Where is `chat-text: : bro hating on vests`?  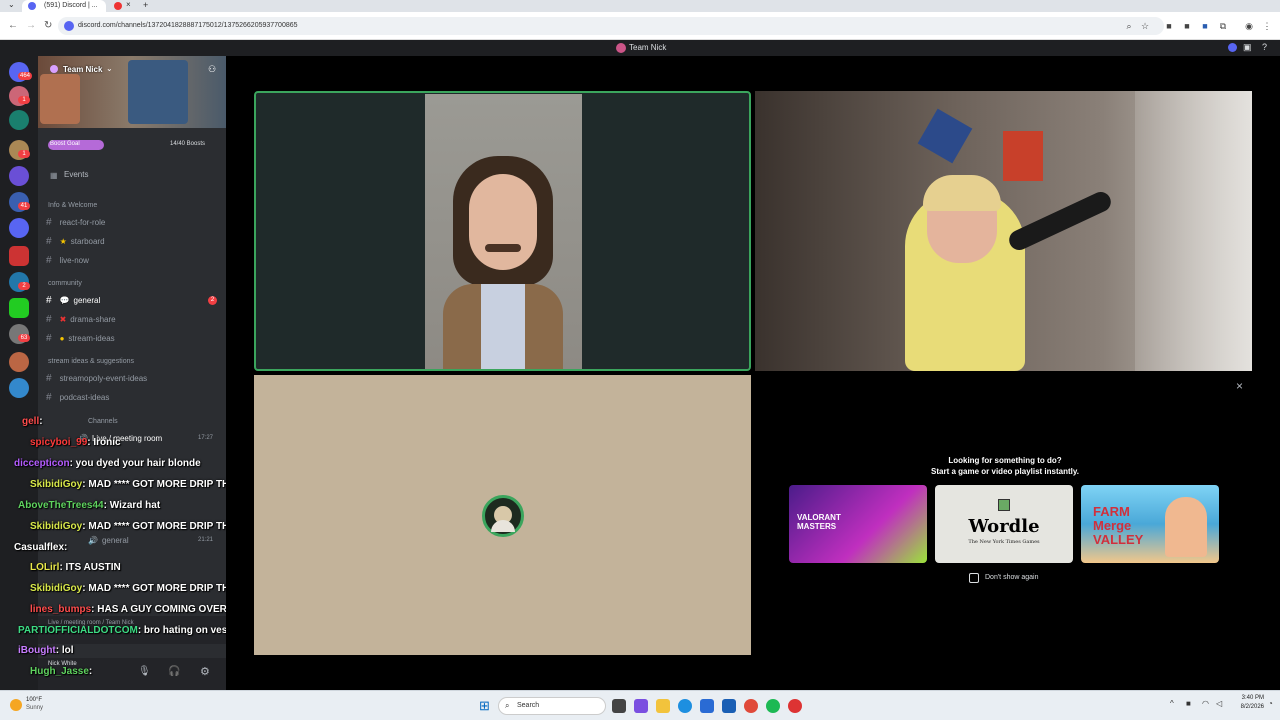
chat-text: : bro hating on vests is located at coordinates (187, 630).